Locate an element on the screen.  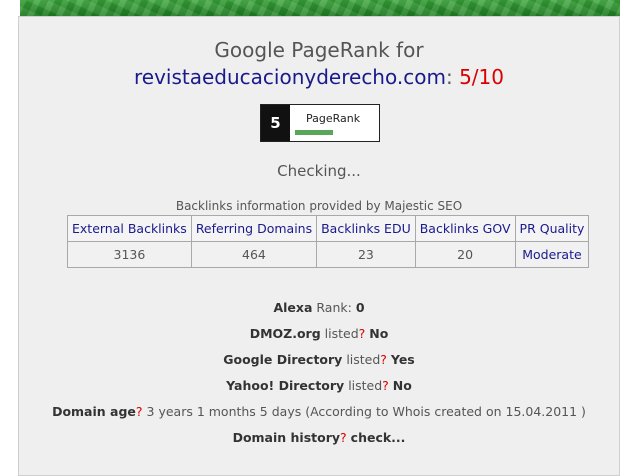
google-directory-label: Google Directory is located at coordinates (283, 359).